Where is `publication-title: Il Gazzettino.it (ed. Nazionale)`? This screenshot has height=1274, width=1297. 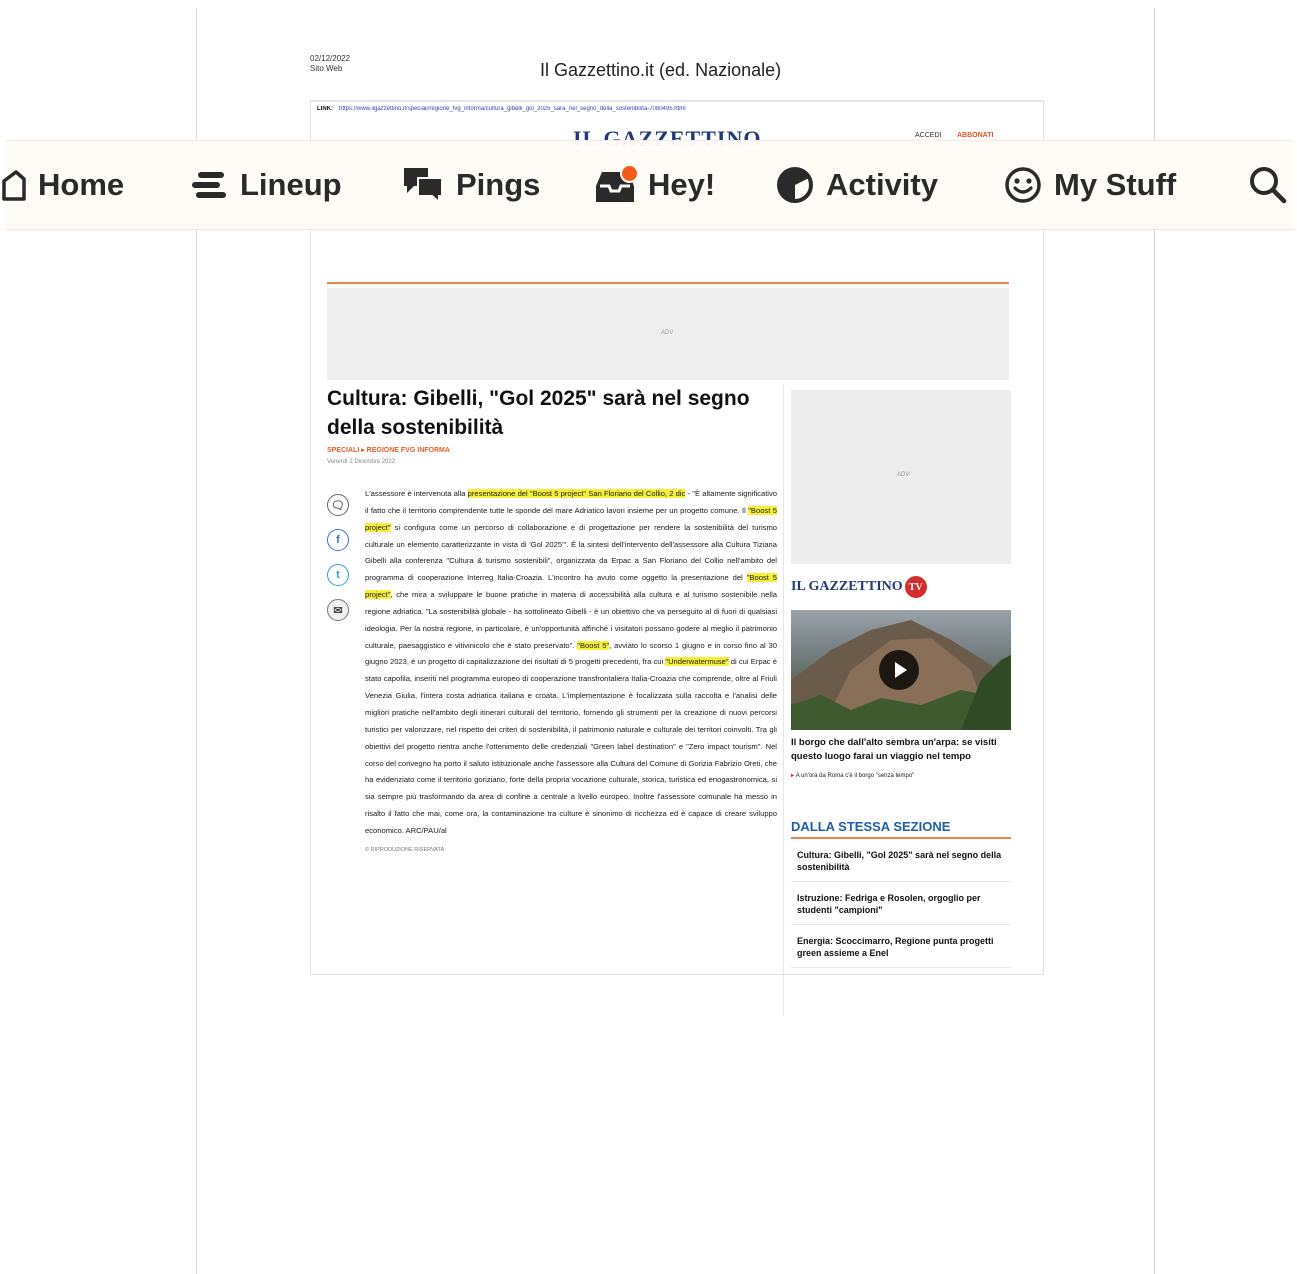
publication-title: Il Gazzettino.it (ed. Nazionale) is located at coordinates (661, 70).